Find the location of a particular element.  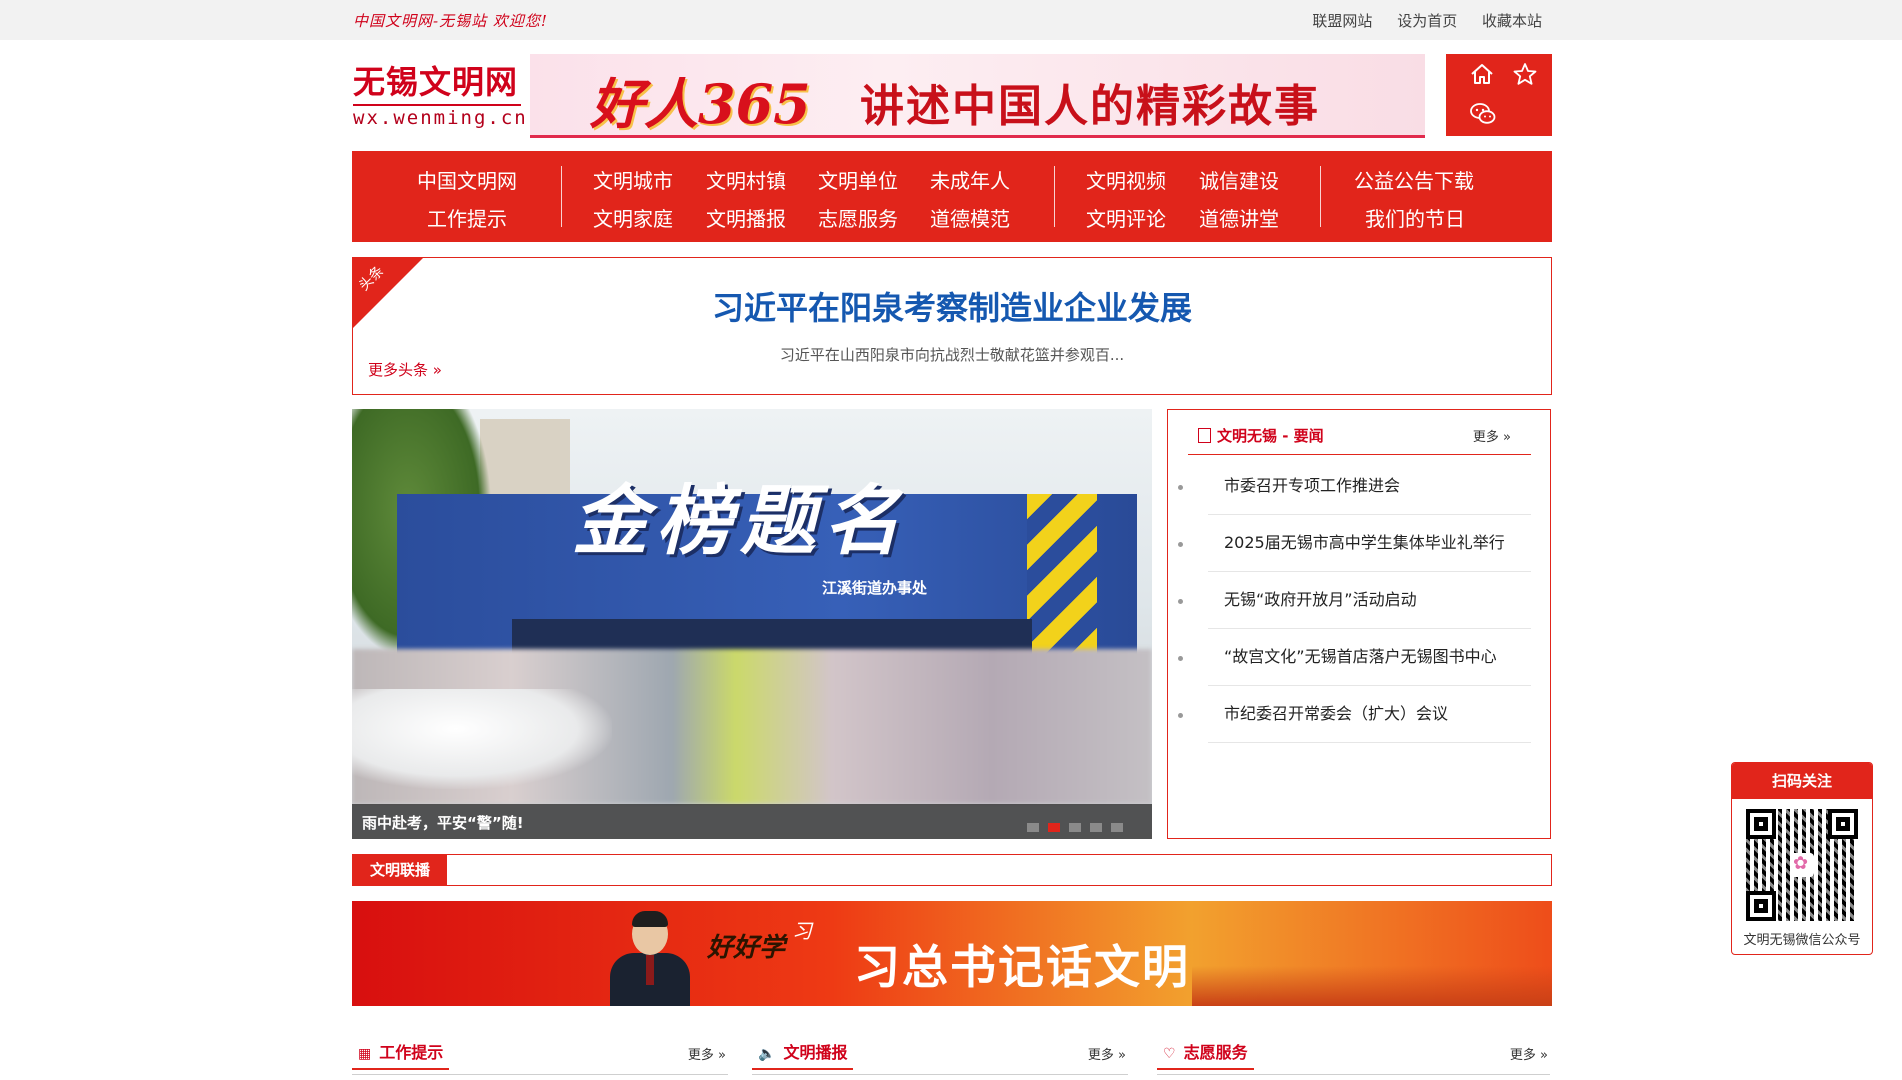

xi-talks-civilization-banner: 好好学 习 习总书记话文明 is located at coordinates (952, 953).